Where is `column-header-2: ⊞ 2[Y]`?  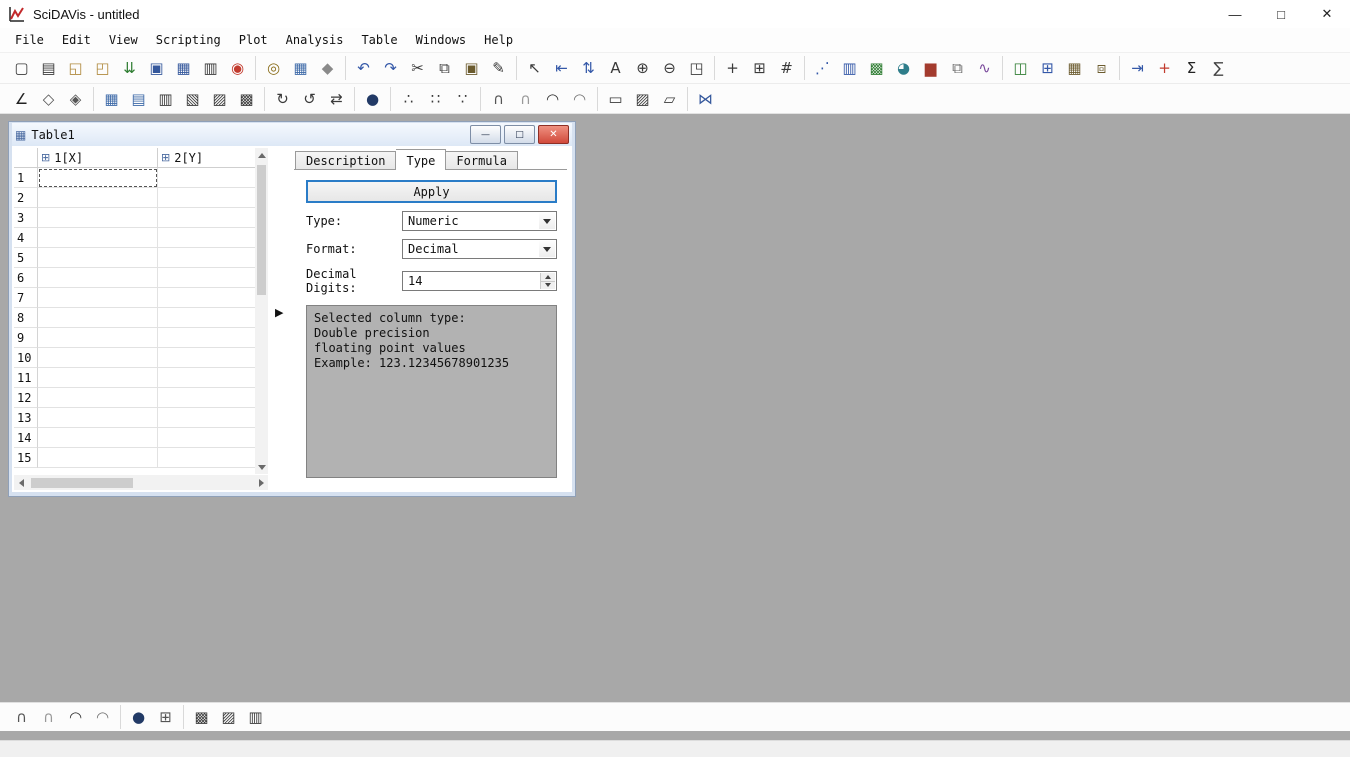
column-header-2: ⊞ 2[Y] is located at coordinates (213, 158).